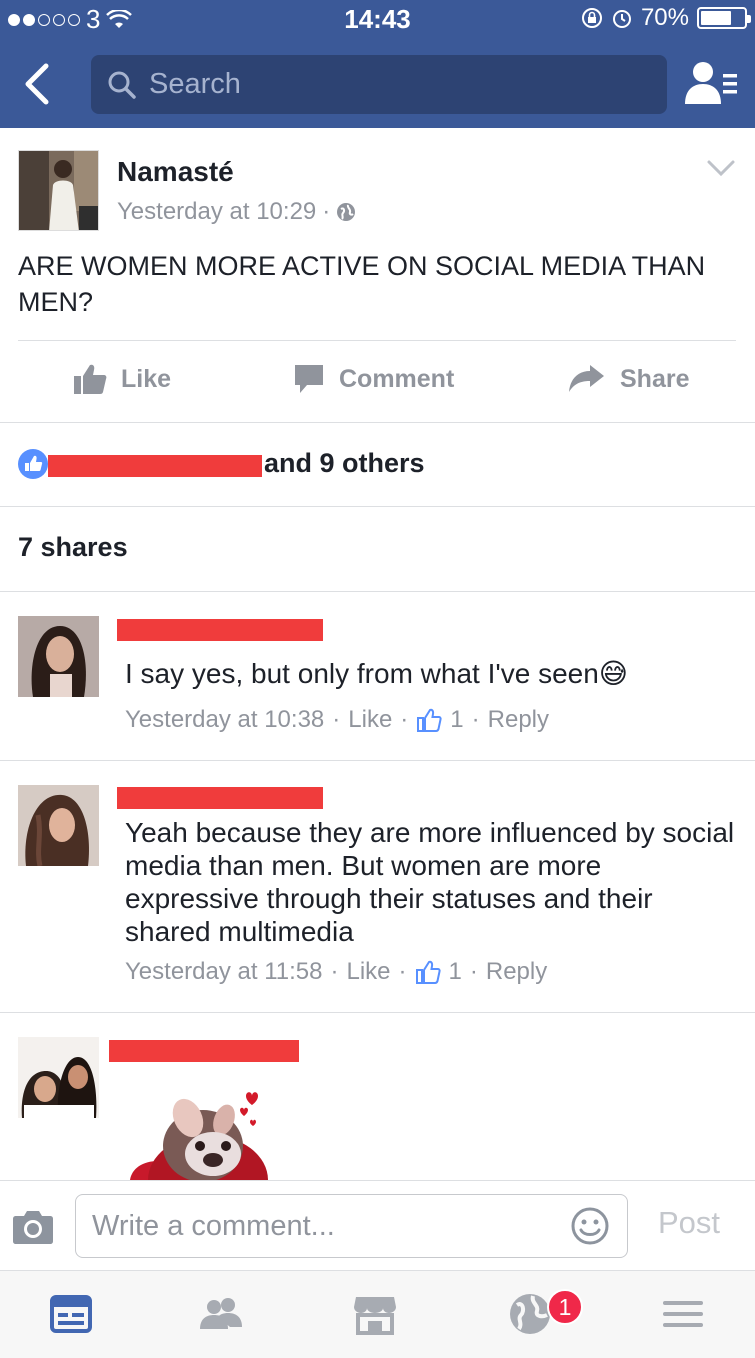 The height and width of the screenshot is (1358, 755). Describe the element at coordinates (591, 18) in the screenshot. I see `rotation-lock-icon` at that location.